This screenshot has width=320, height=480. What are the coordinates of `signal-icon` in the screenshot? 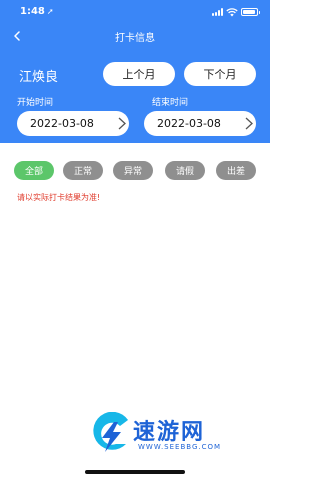 It's located at (217, 12).